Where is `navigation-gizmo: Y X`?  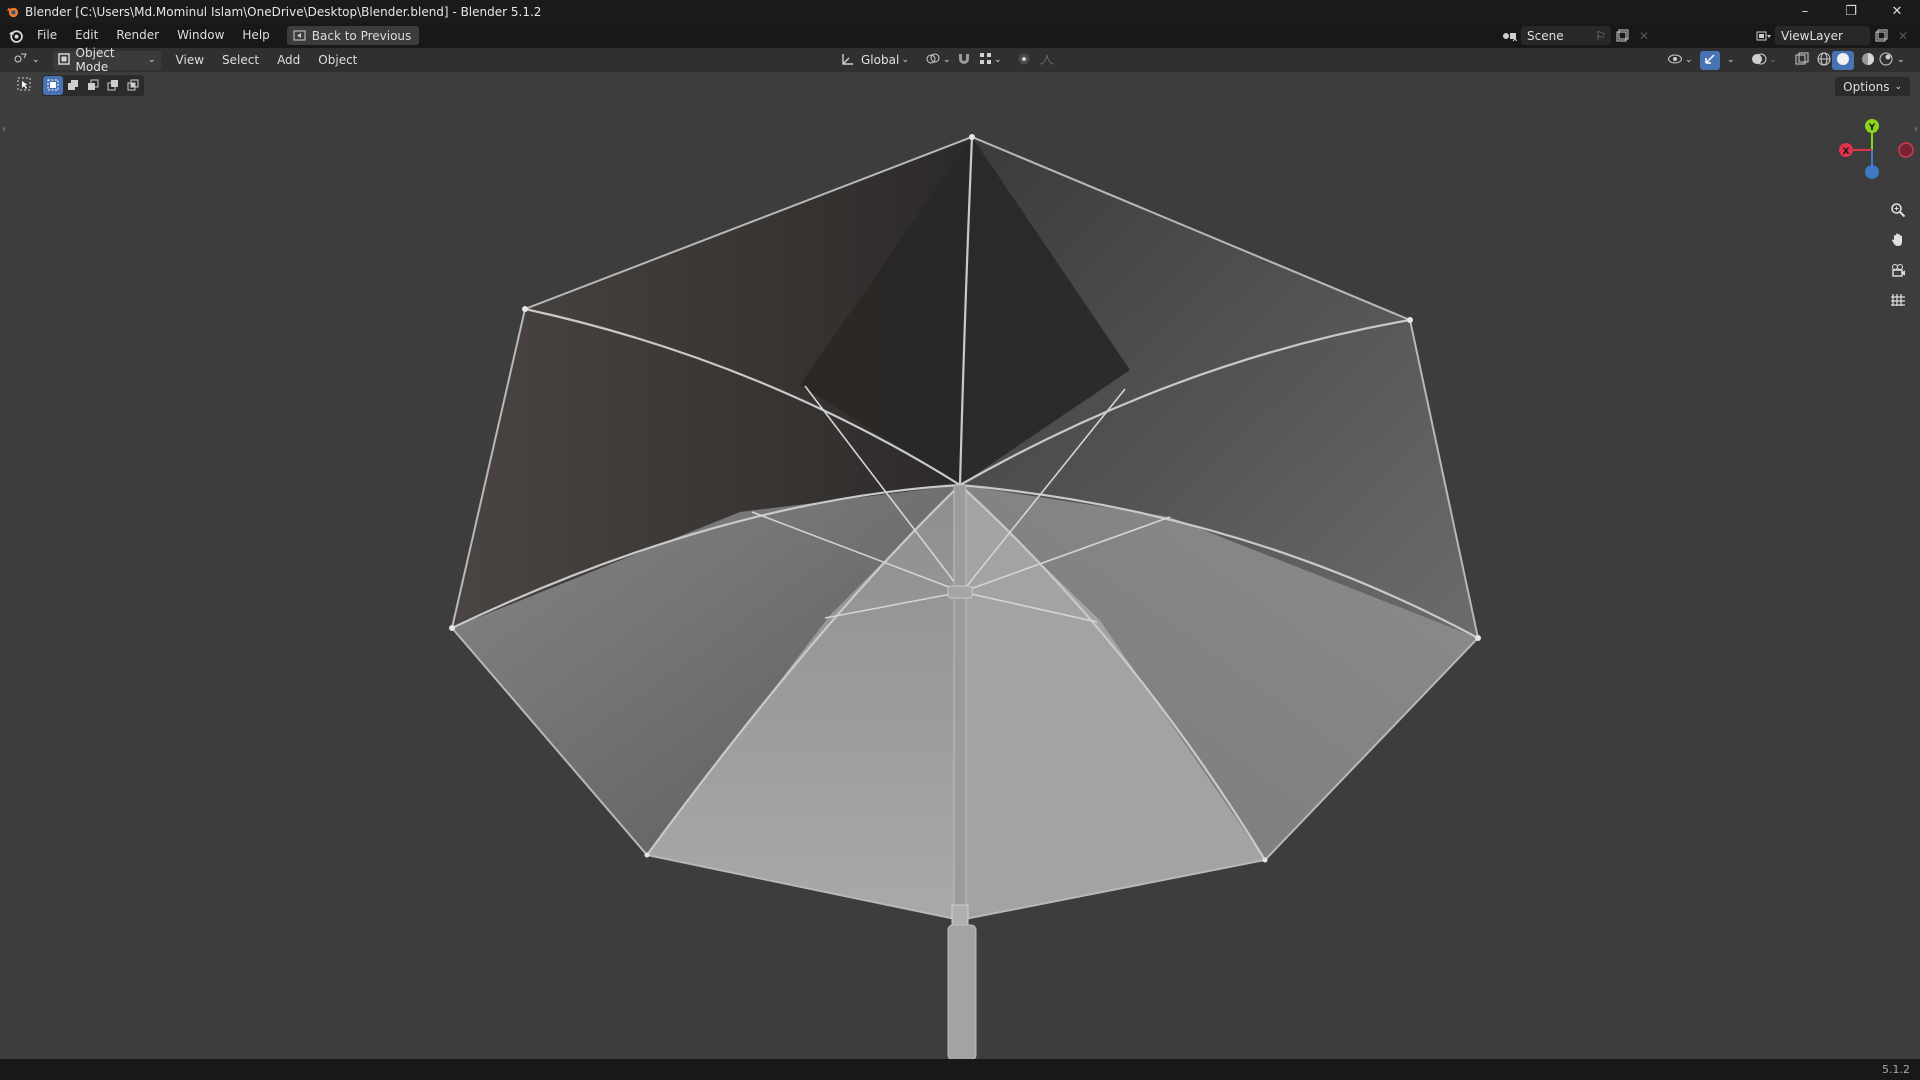
navigation-gizmo: Y X is located at coordinates (1872, 155).